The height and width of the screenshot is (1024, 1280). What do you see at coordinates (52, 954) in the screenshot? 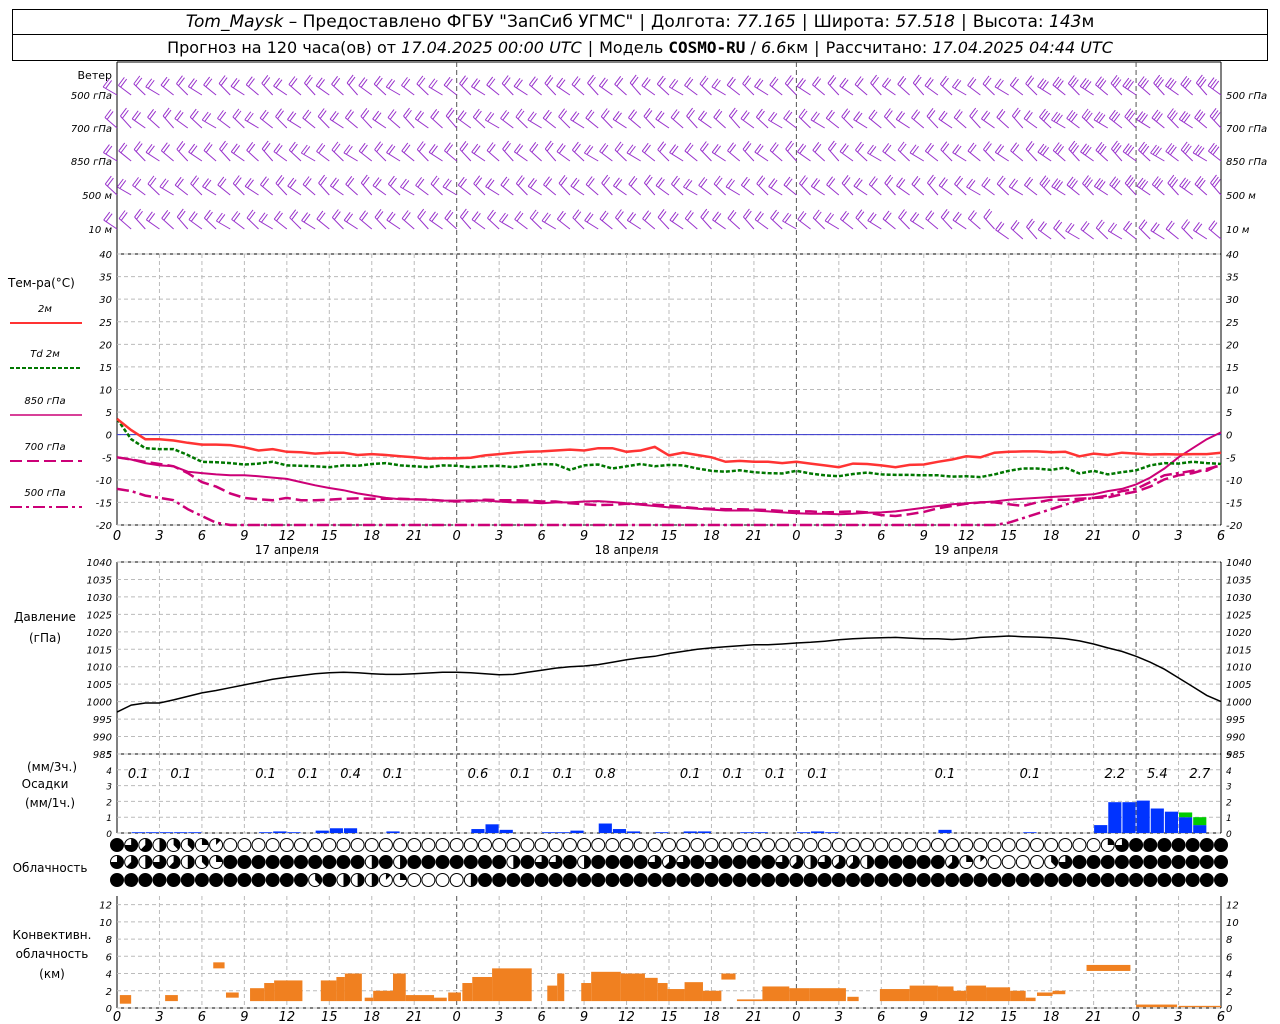
I see `conv-panel-title-2: облачность` at bounding box center [52, 954].